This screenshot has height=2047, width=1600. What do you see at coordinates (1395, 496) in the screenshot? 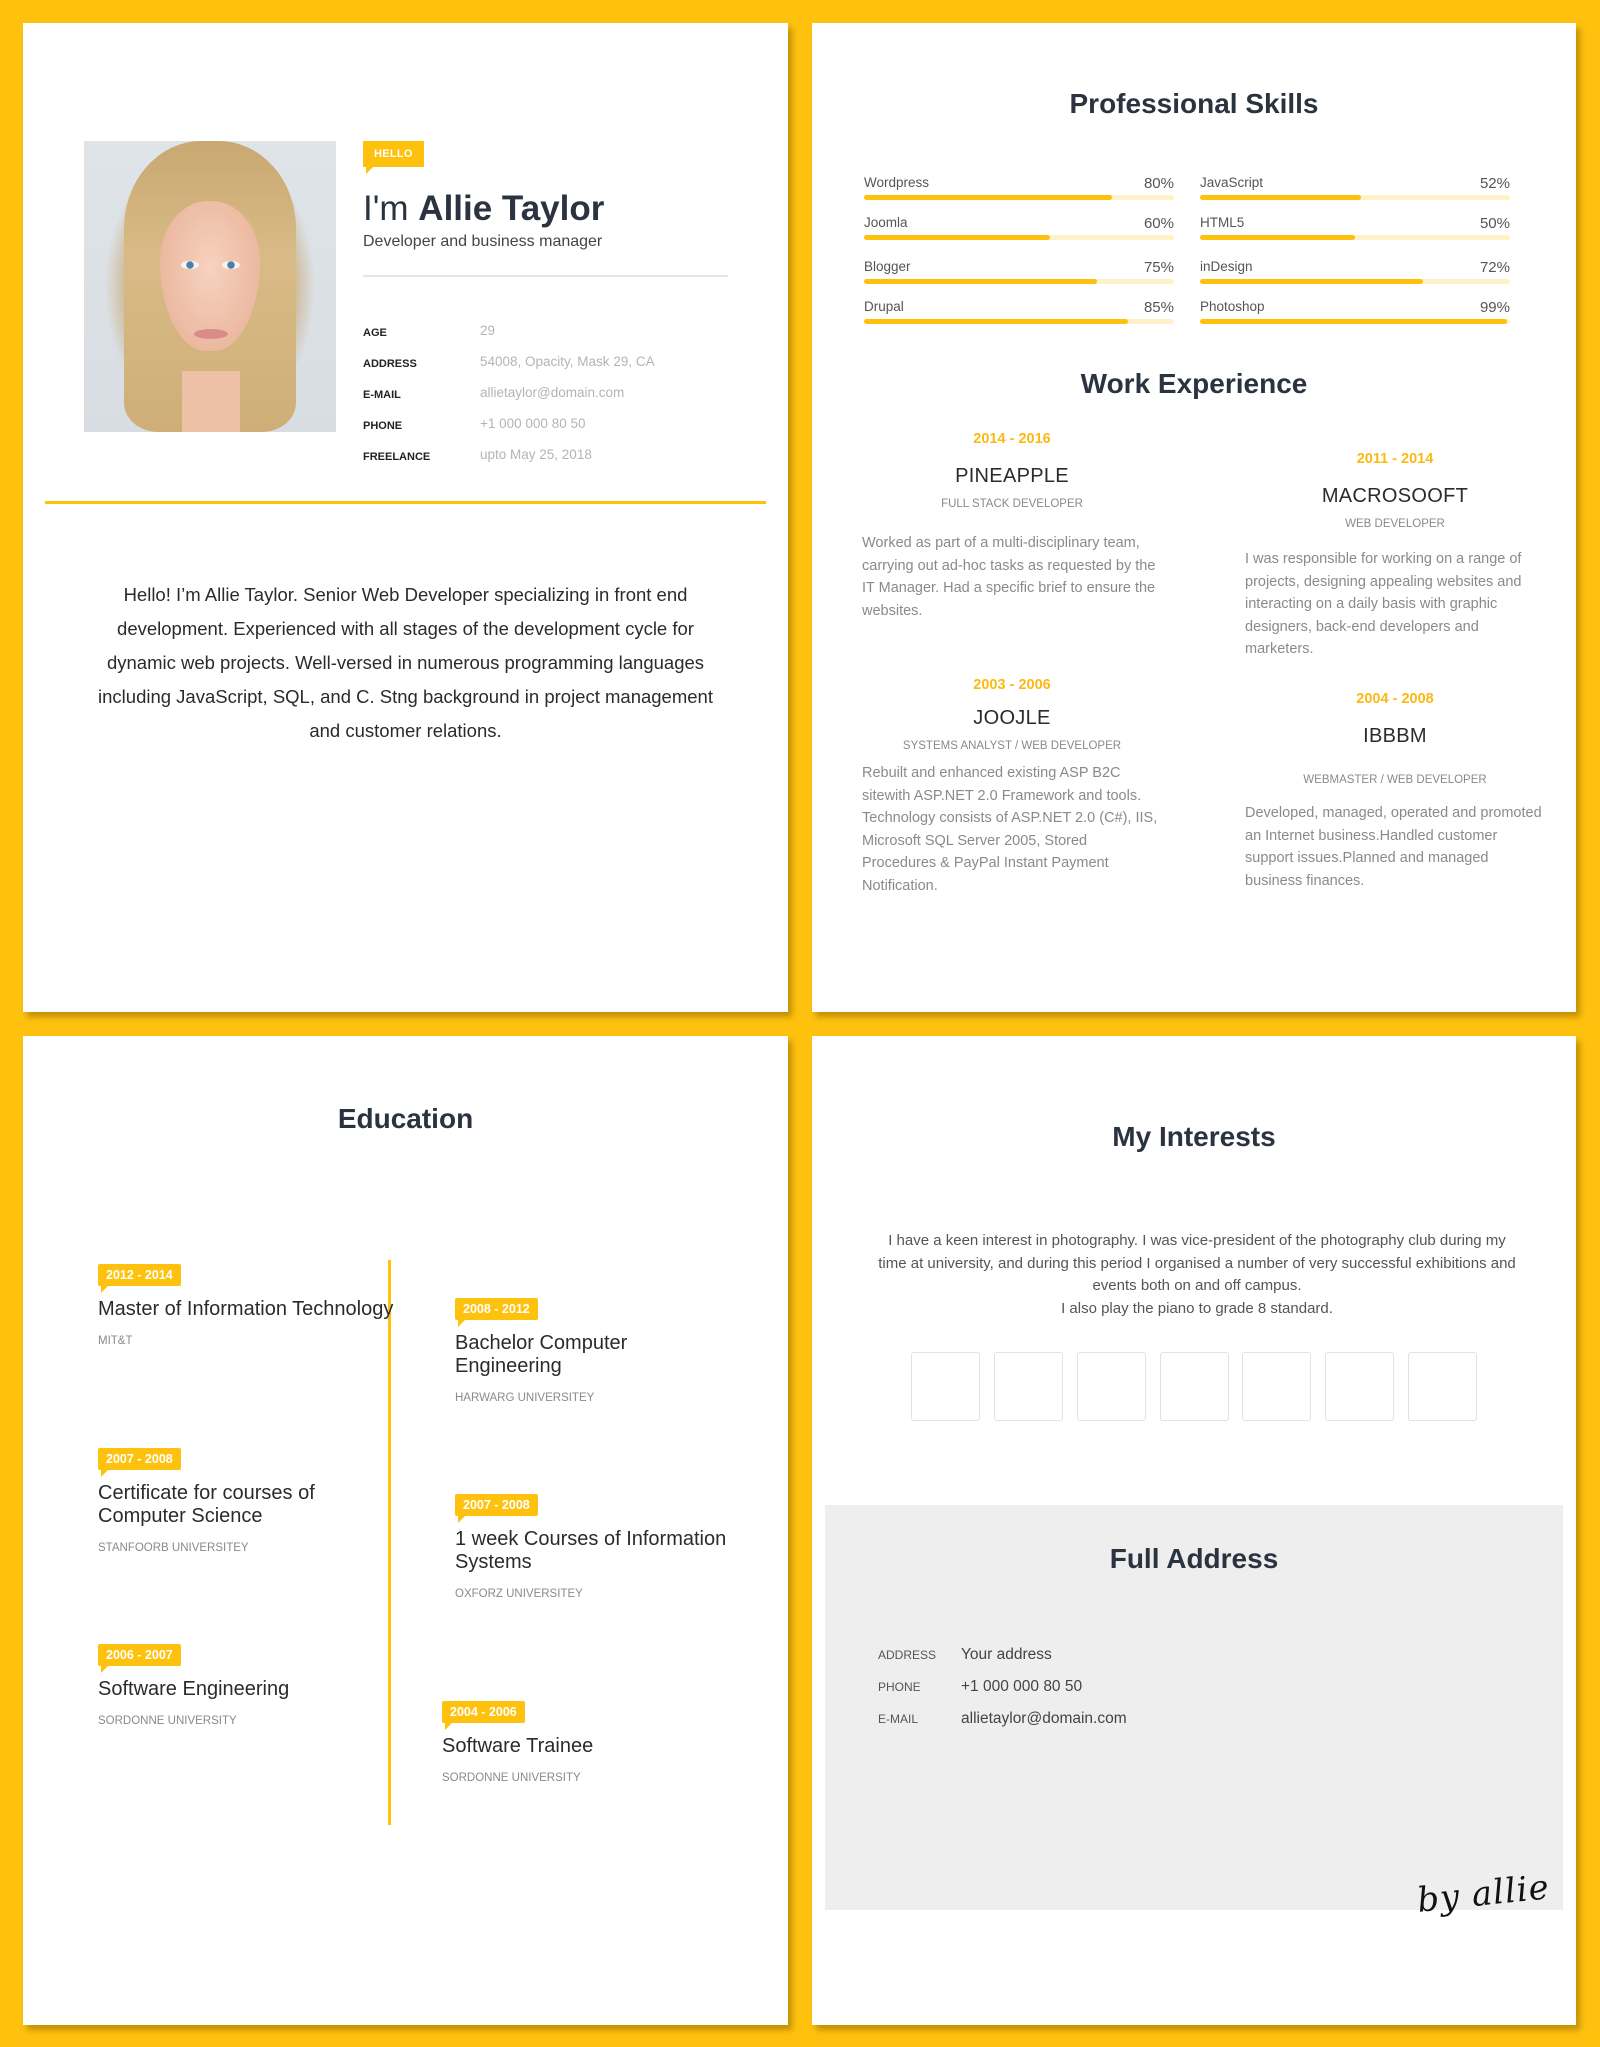
I see `job-company: MACROSOOFT` at bounding box center [1395, 496].